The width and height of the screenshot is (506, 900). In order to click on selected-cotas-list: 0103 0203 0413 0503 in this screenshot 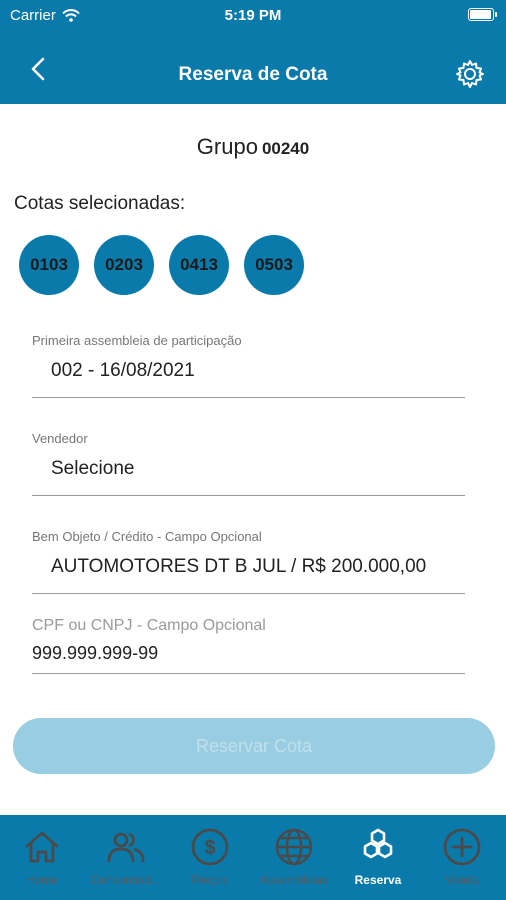, I will do `click(161, 265)`.